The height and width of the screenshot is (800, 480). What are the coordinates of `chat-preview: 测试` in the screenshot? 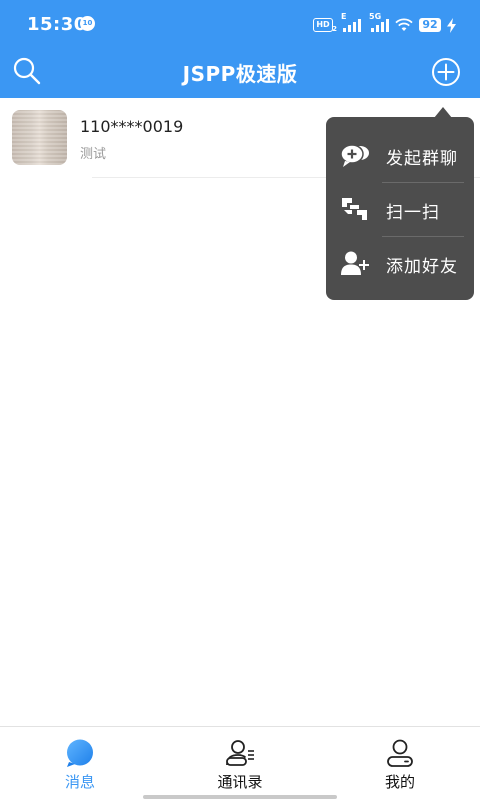 It's located at (93, 154).